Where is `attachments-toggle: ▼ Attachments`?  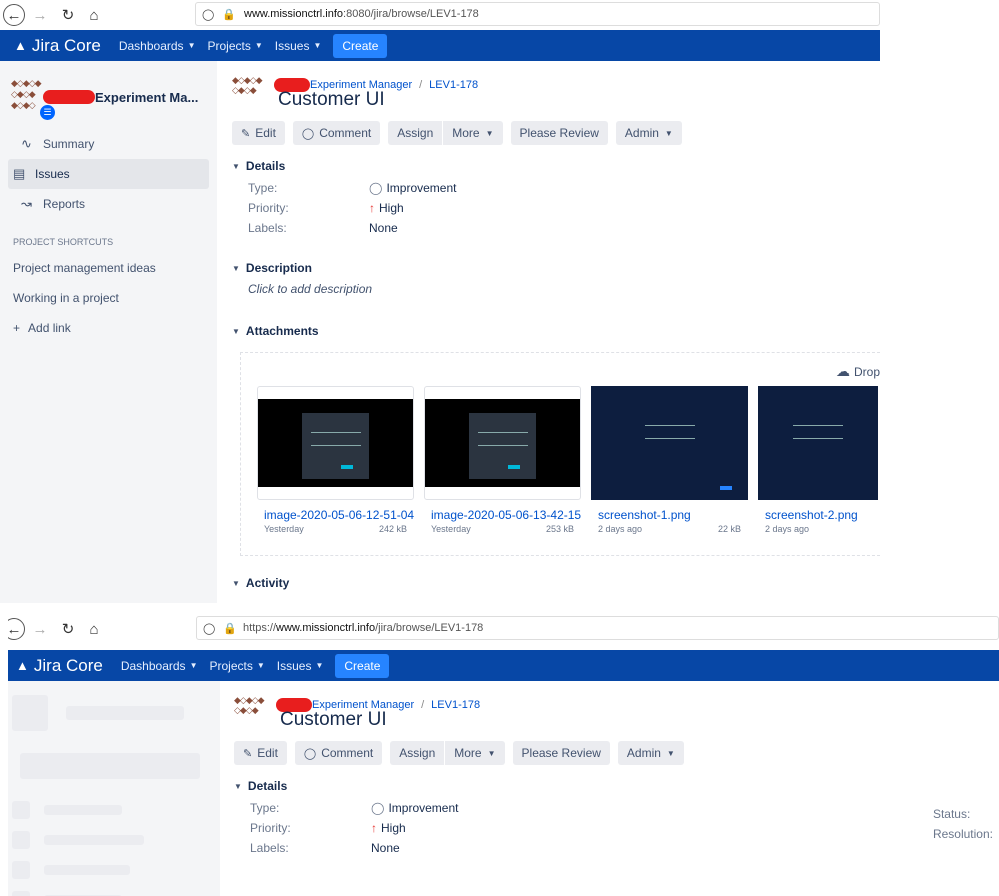 attachments-toggle: ▼ Attachments is located at coordinates (557, 331).